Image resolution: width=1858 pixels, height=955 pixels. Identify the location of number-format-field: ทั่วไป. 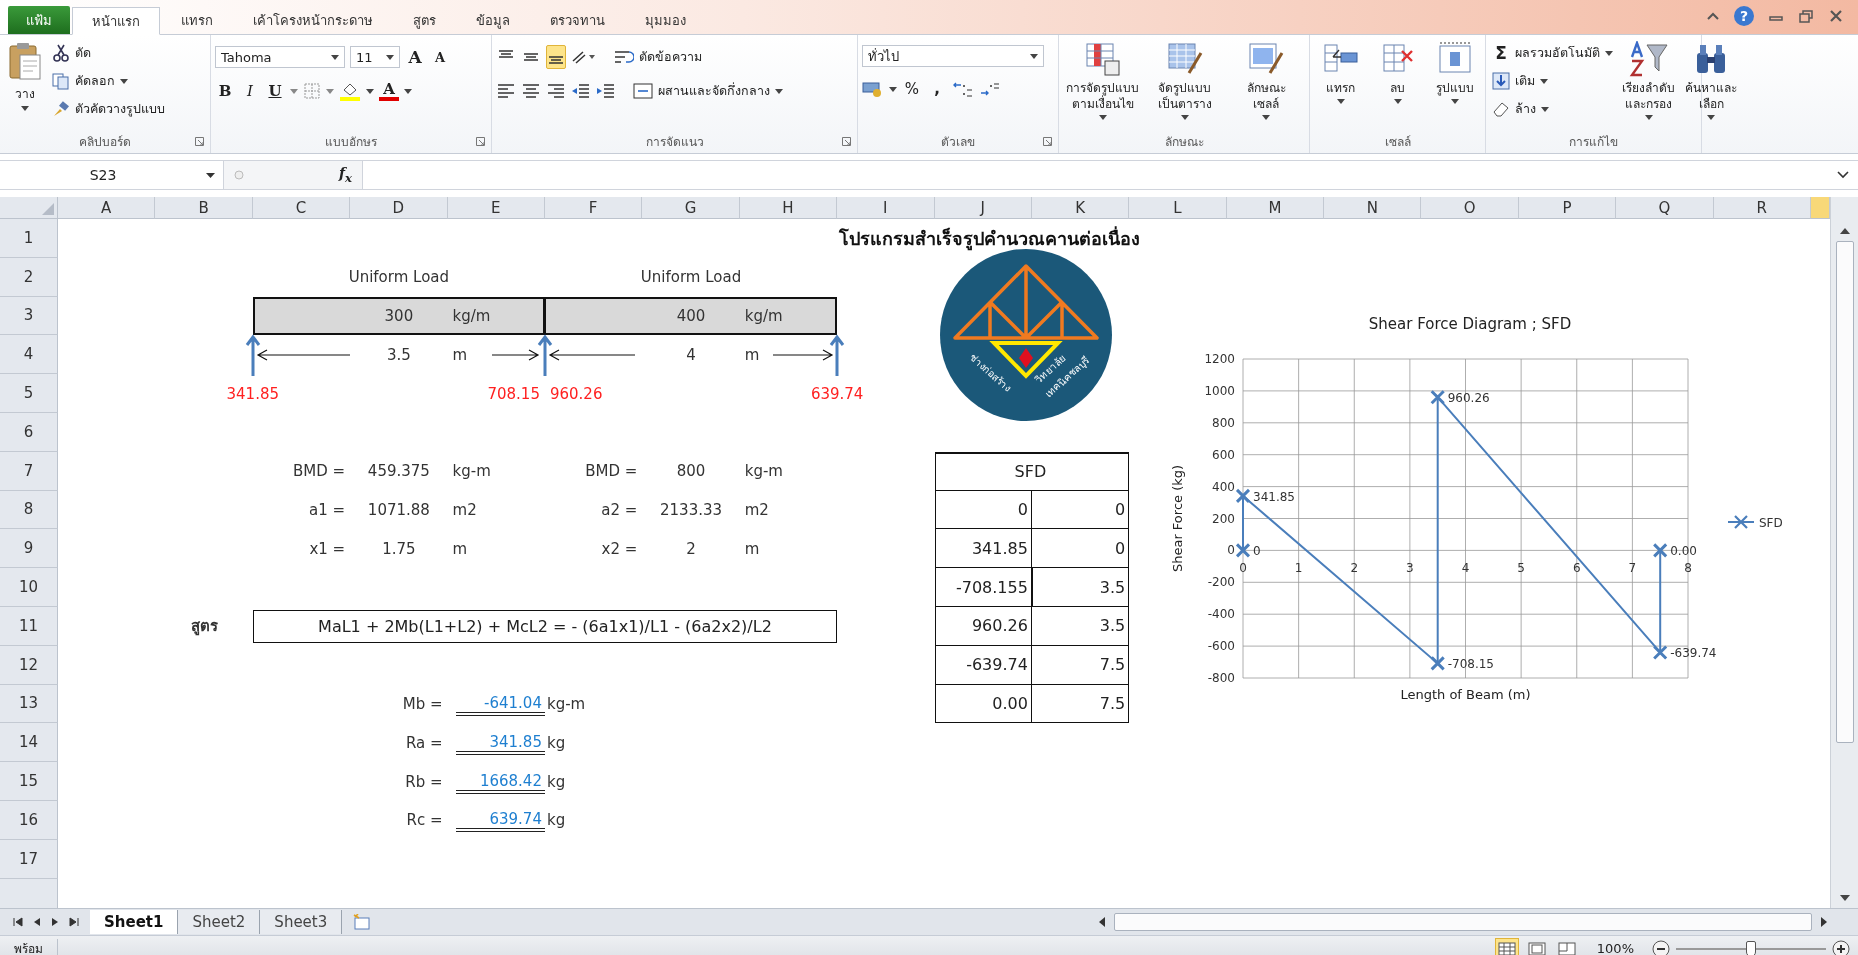
(953, 56).